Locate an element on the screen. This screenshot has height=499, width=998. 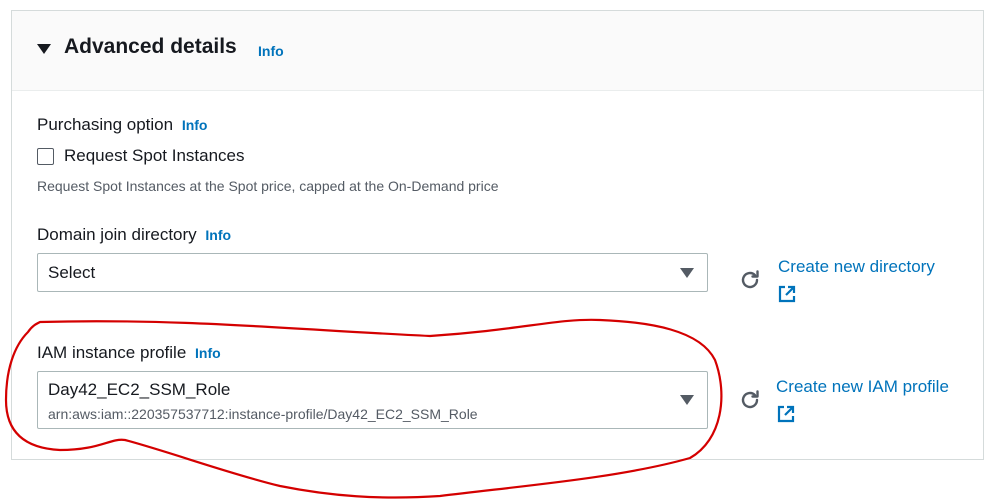
domain-join-select: Select is located at coordinates (372, 272).